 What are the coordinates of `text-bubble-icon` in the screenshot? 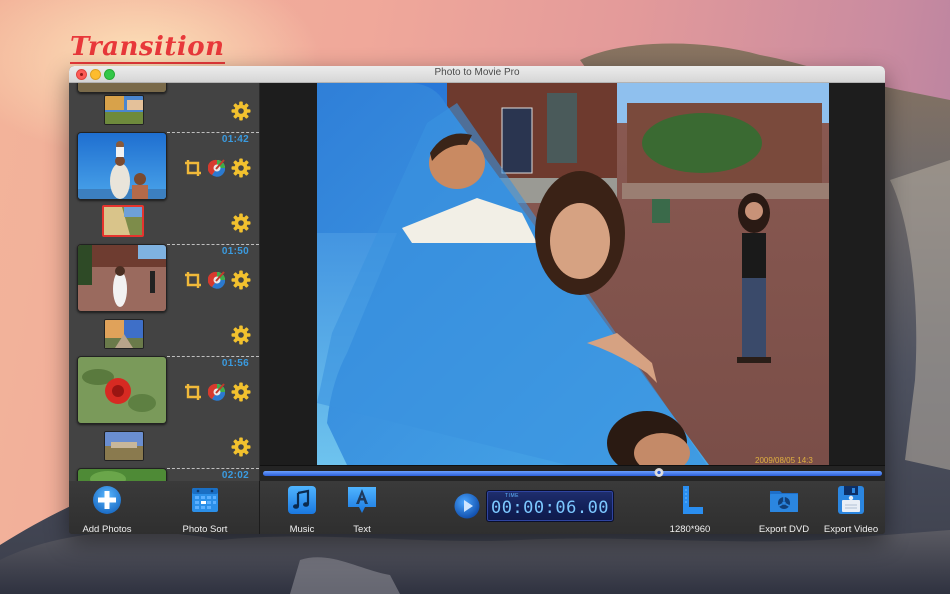 It's located at (362, 500).